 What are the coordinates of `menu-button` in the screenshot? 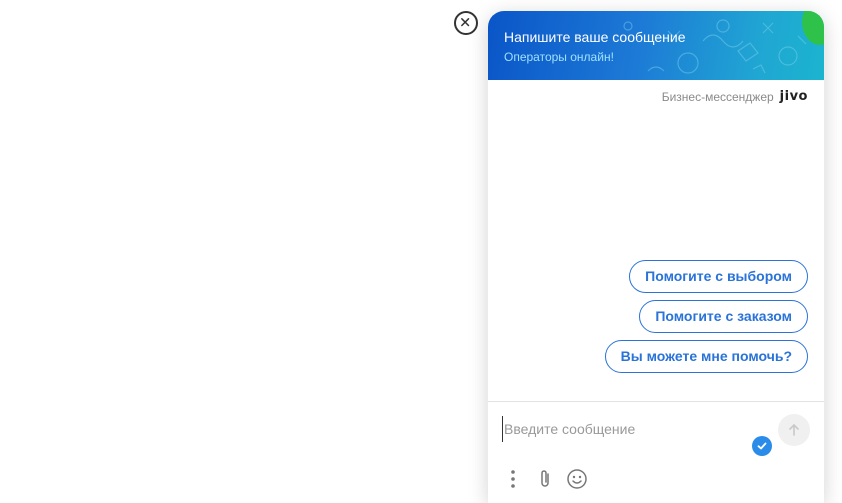 It's located at (513, 479).